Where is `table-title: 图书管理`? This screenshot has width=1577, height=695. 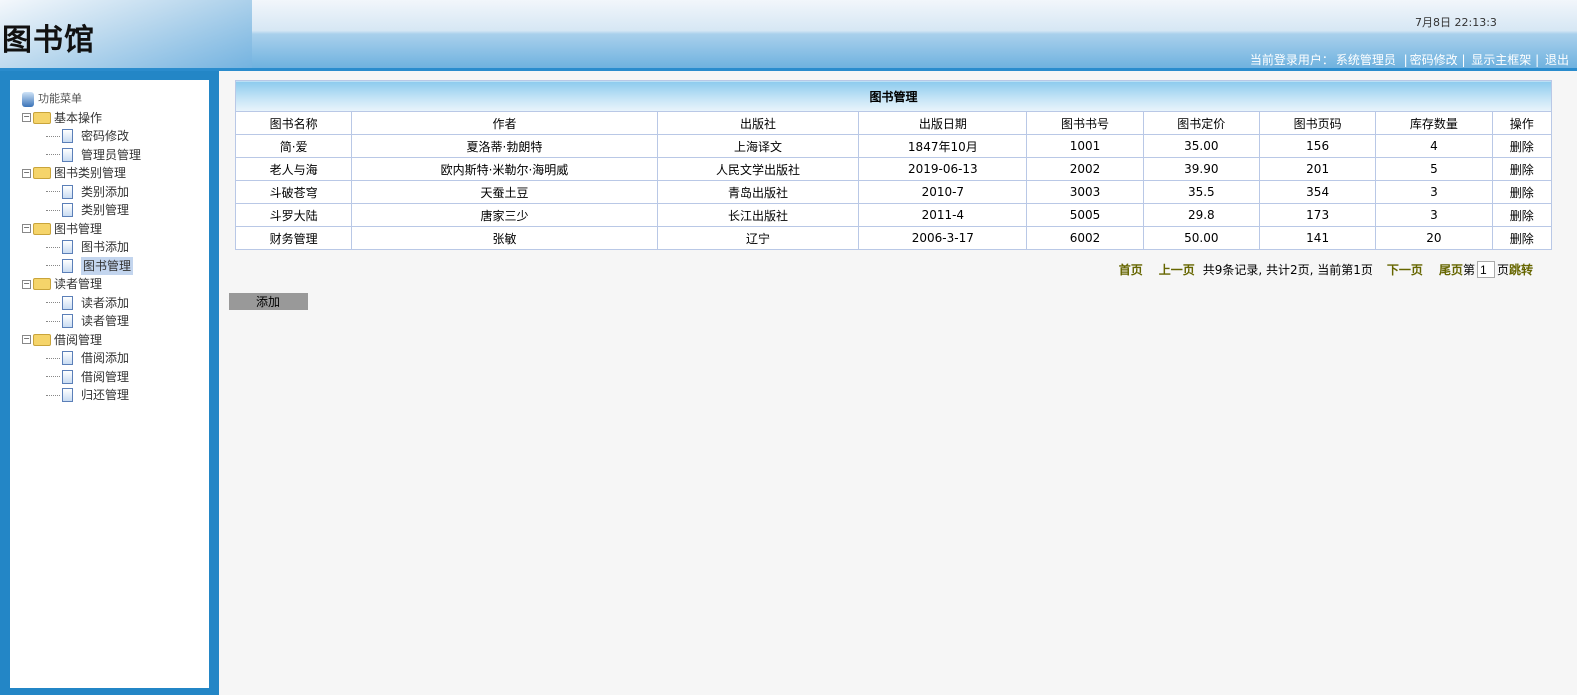 table-title: 图书管理 is located at coordinates (893, 96).